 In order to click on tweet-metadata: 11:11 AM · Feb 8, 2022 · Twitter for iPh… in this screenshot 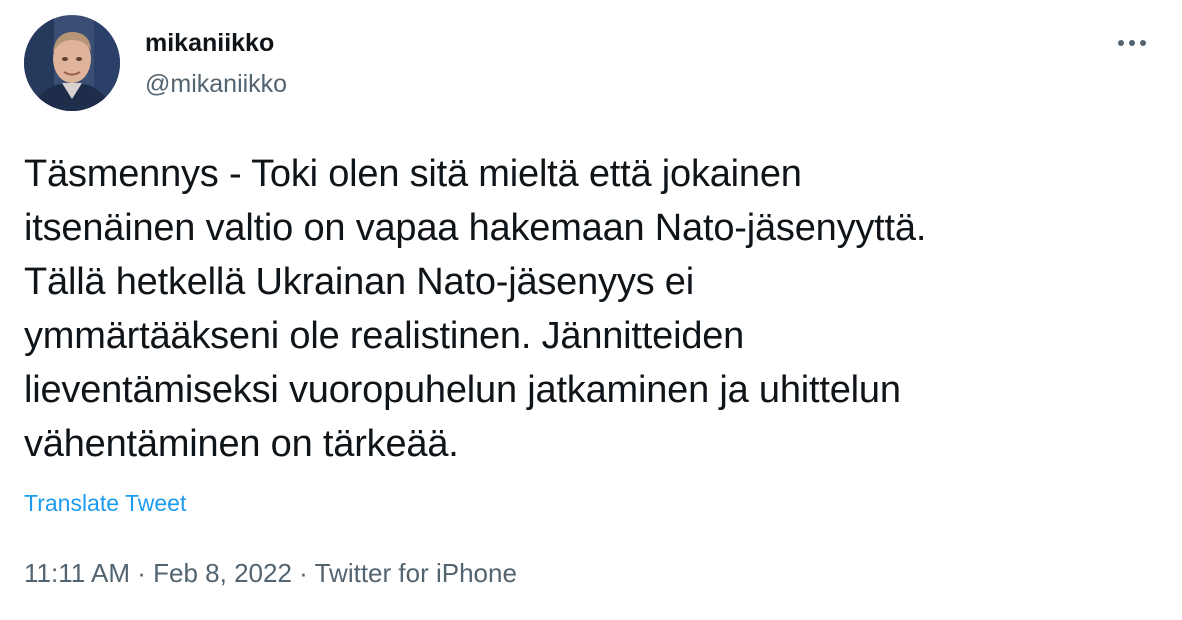, I will do `click(270, 573)`.